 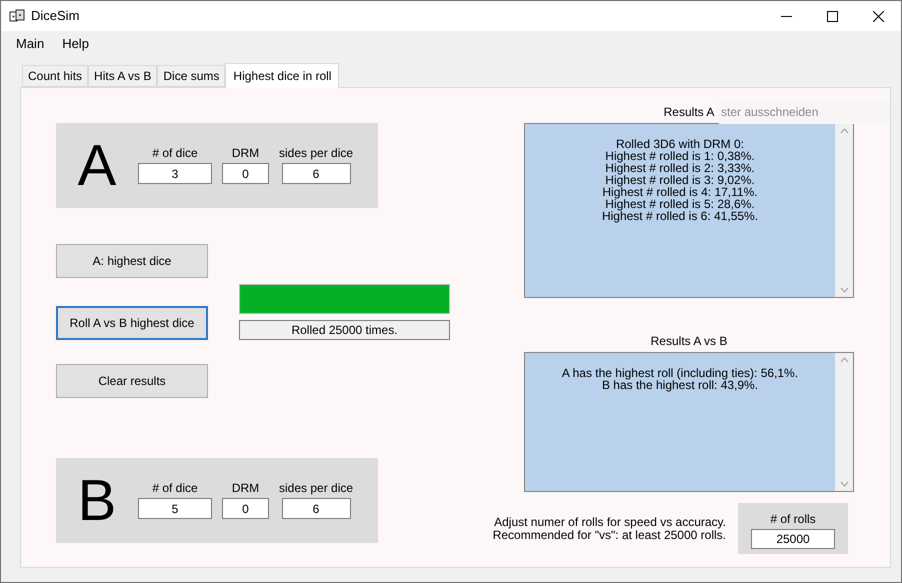 I want to click on action-button: Roll A vs B highest dice, so click(x=132, y=323).